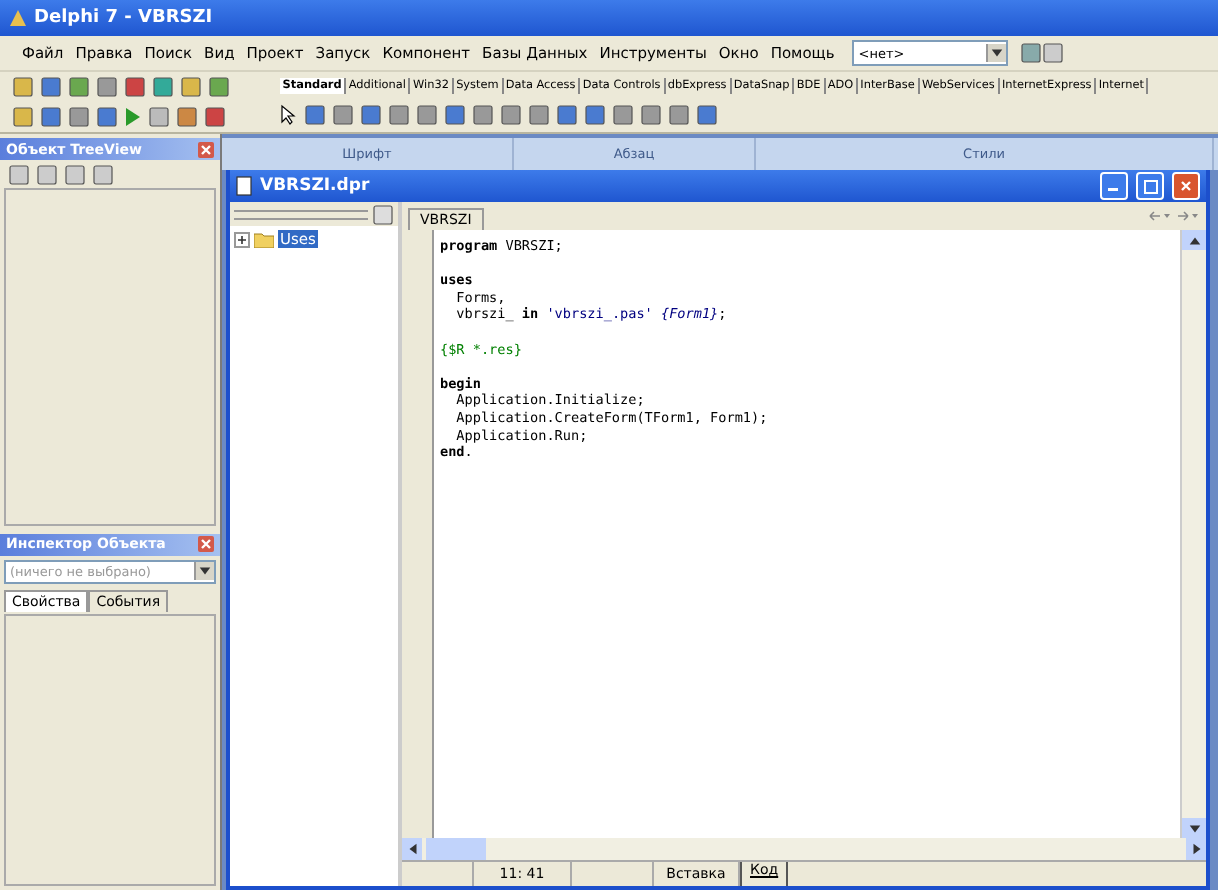 The height and width of the screenshot is (890, 1218). Describe the element at coordinates (242, 239) in the screenshot. I see `expander-icon` at that location.